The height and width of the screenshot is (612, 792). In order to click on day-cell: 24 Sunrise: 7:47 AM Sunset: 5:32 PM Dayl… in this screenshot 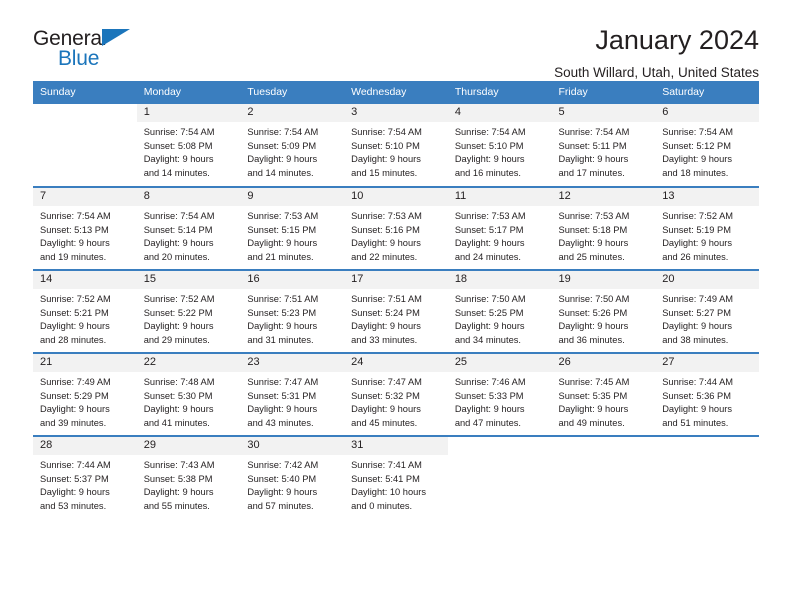, I will do `click(396, 394)`.